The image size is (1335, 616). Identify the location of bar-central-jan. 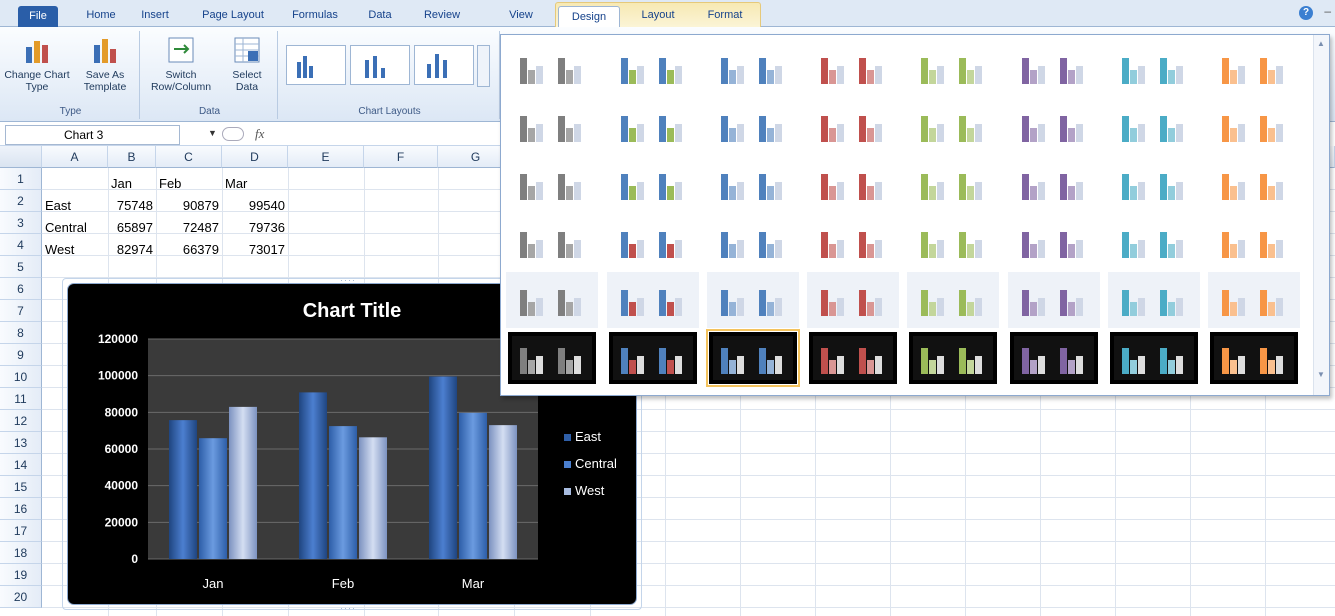
(213, 498).